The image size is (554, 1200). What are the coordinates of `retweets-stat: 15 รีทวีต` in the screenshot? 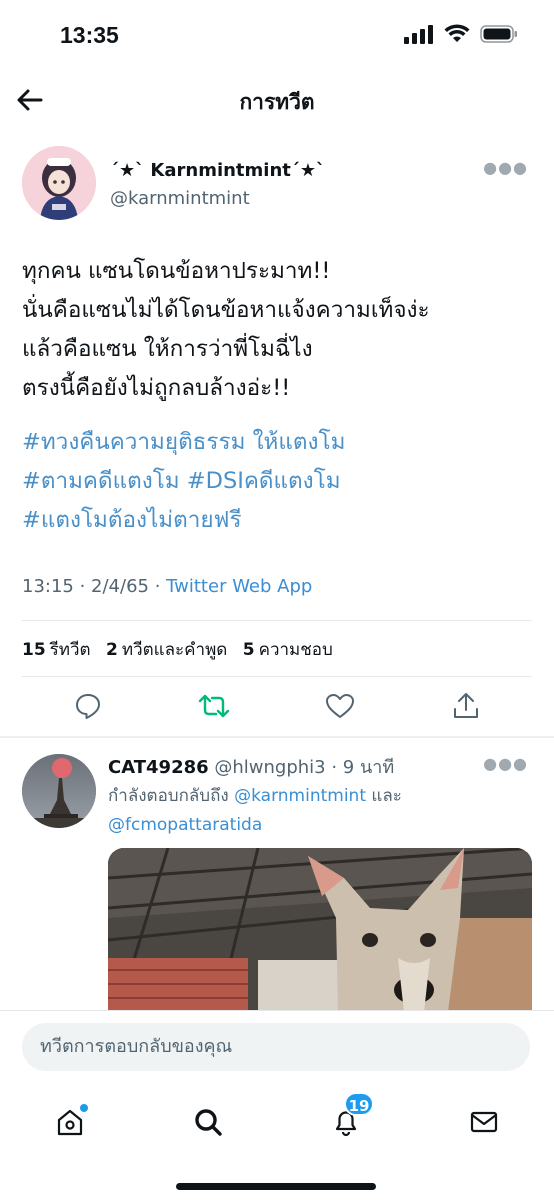 It's located at (56, 650).